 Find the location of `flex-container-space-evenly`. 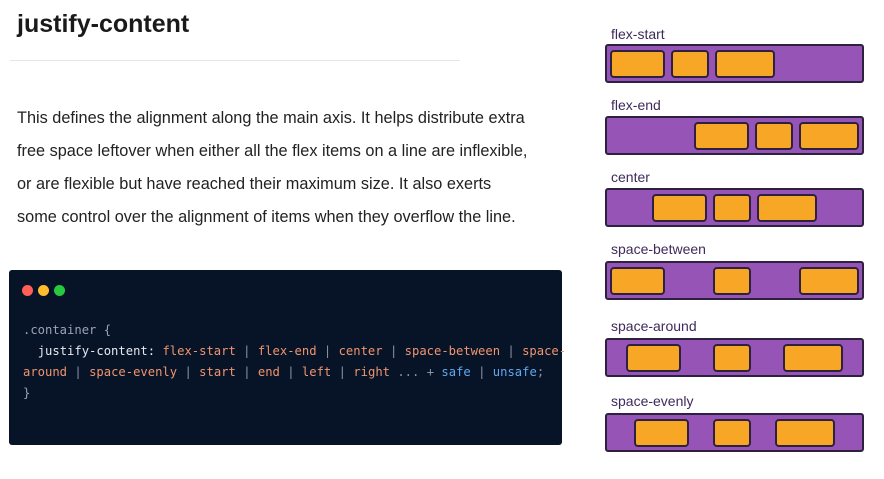

flex-container-space-evenly is located at coordinates (734, 432).